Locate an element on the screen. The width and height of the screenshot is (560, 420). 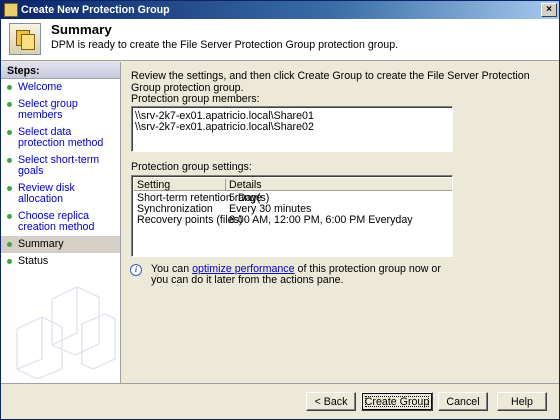
setting-name: Recovery points (files) is located at coordinates (190, 220).